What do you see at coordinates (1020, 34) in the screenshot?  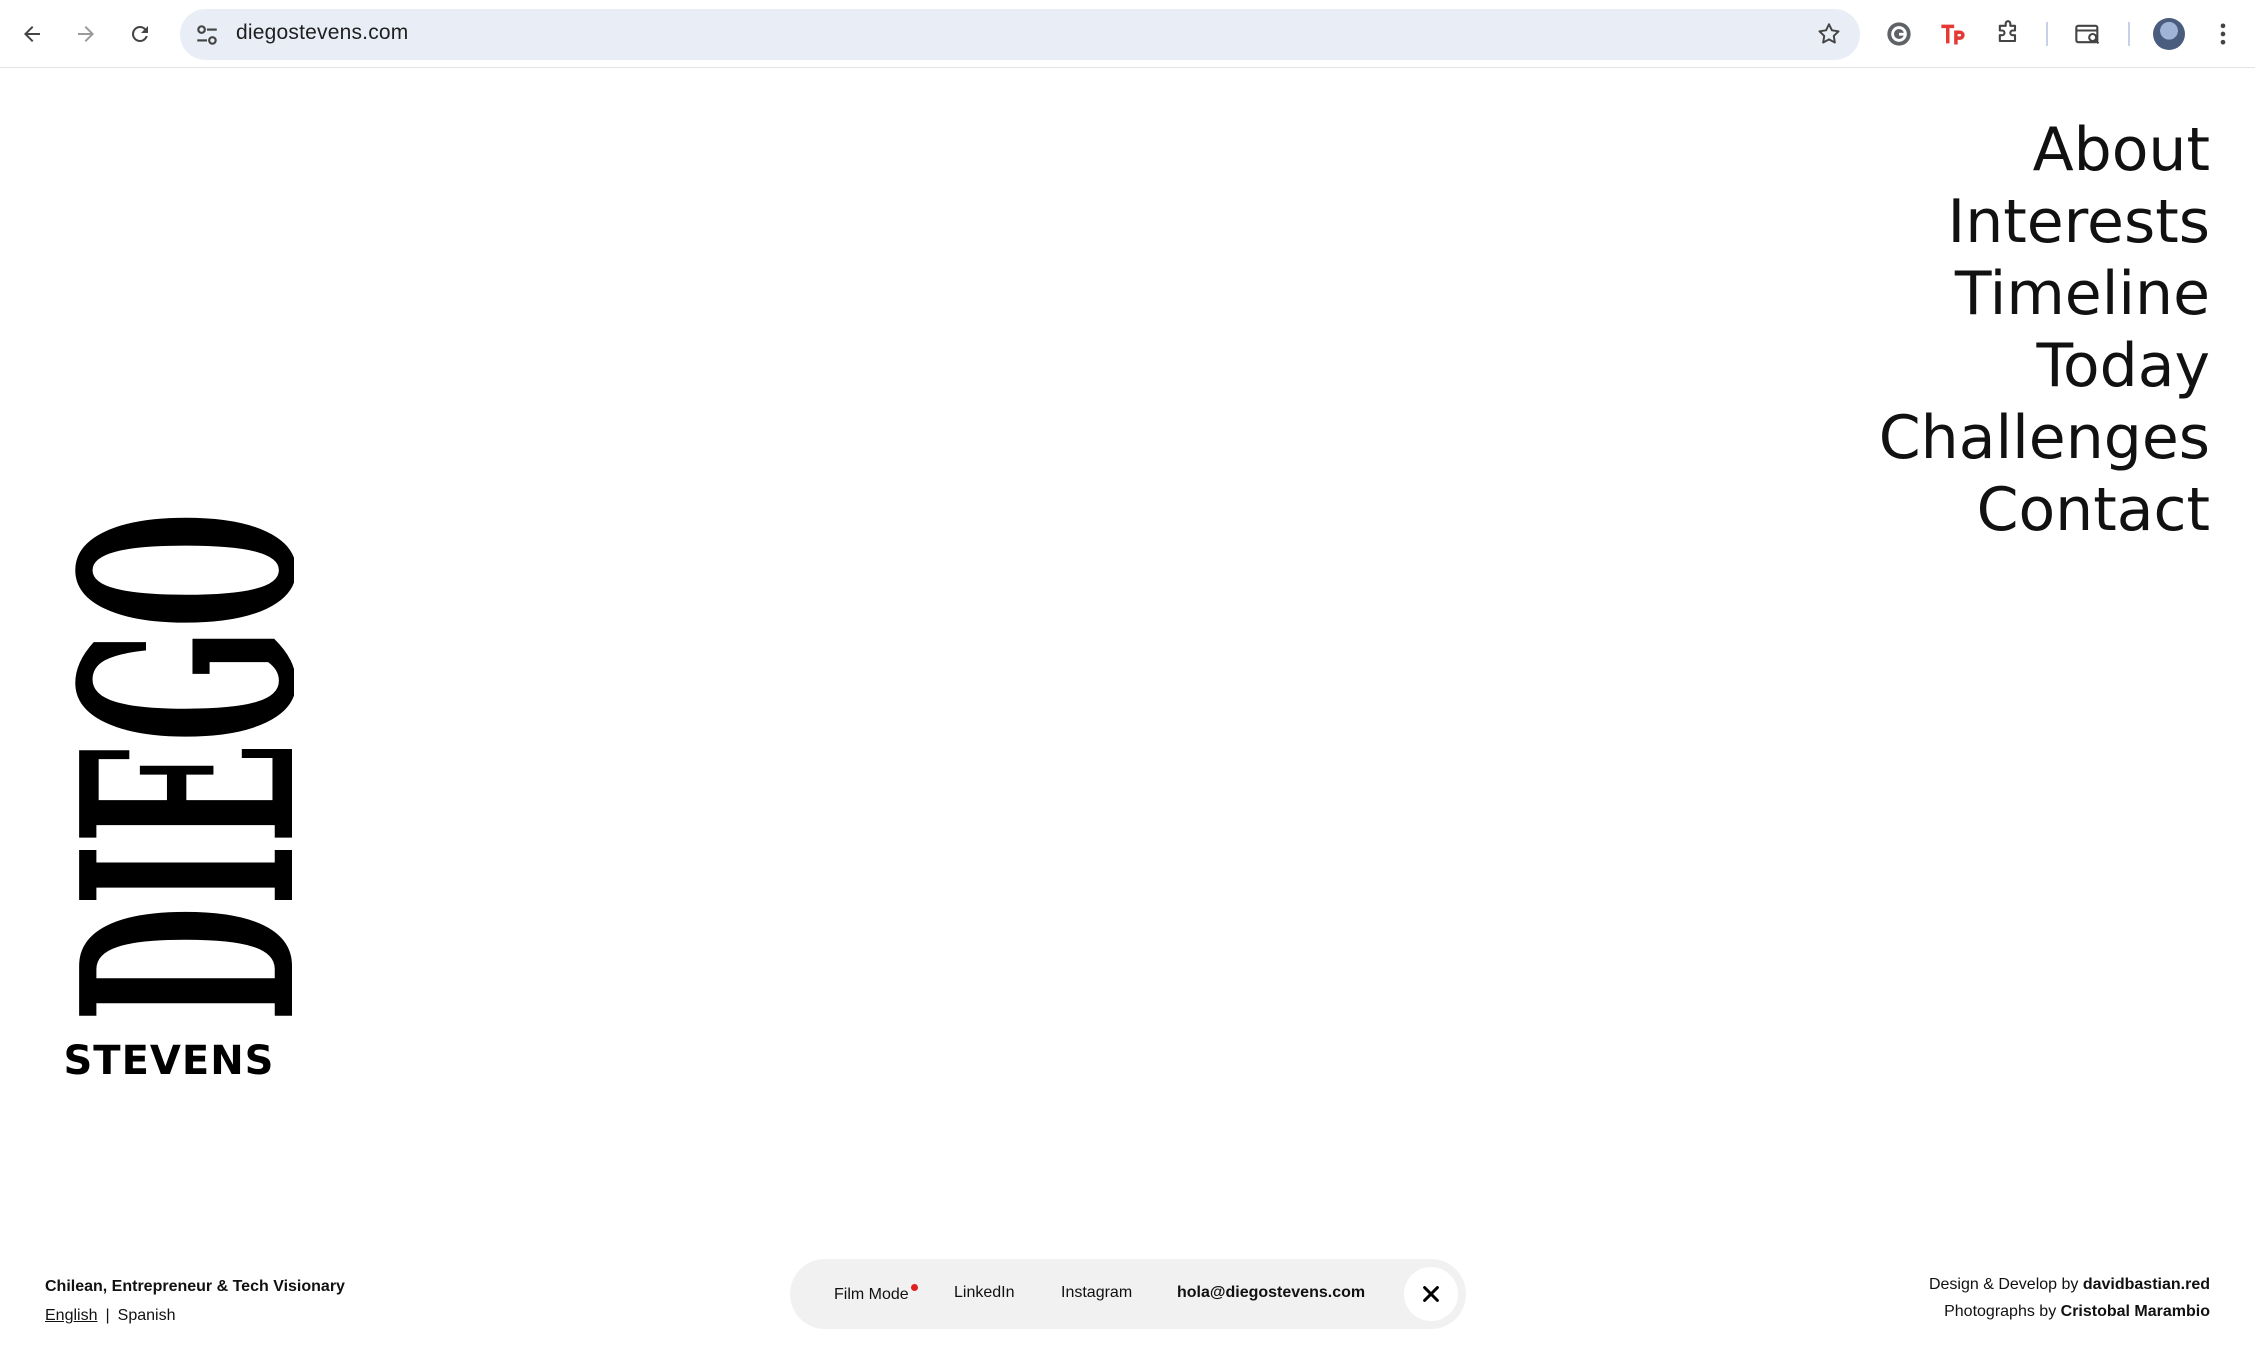 I see `address-bar: diegostevens.com` at bounding box center [1020, 34].